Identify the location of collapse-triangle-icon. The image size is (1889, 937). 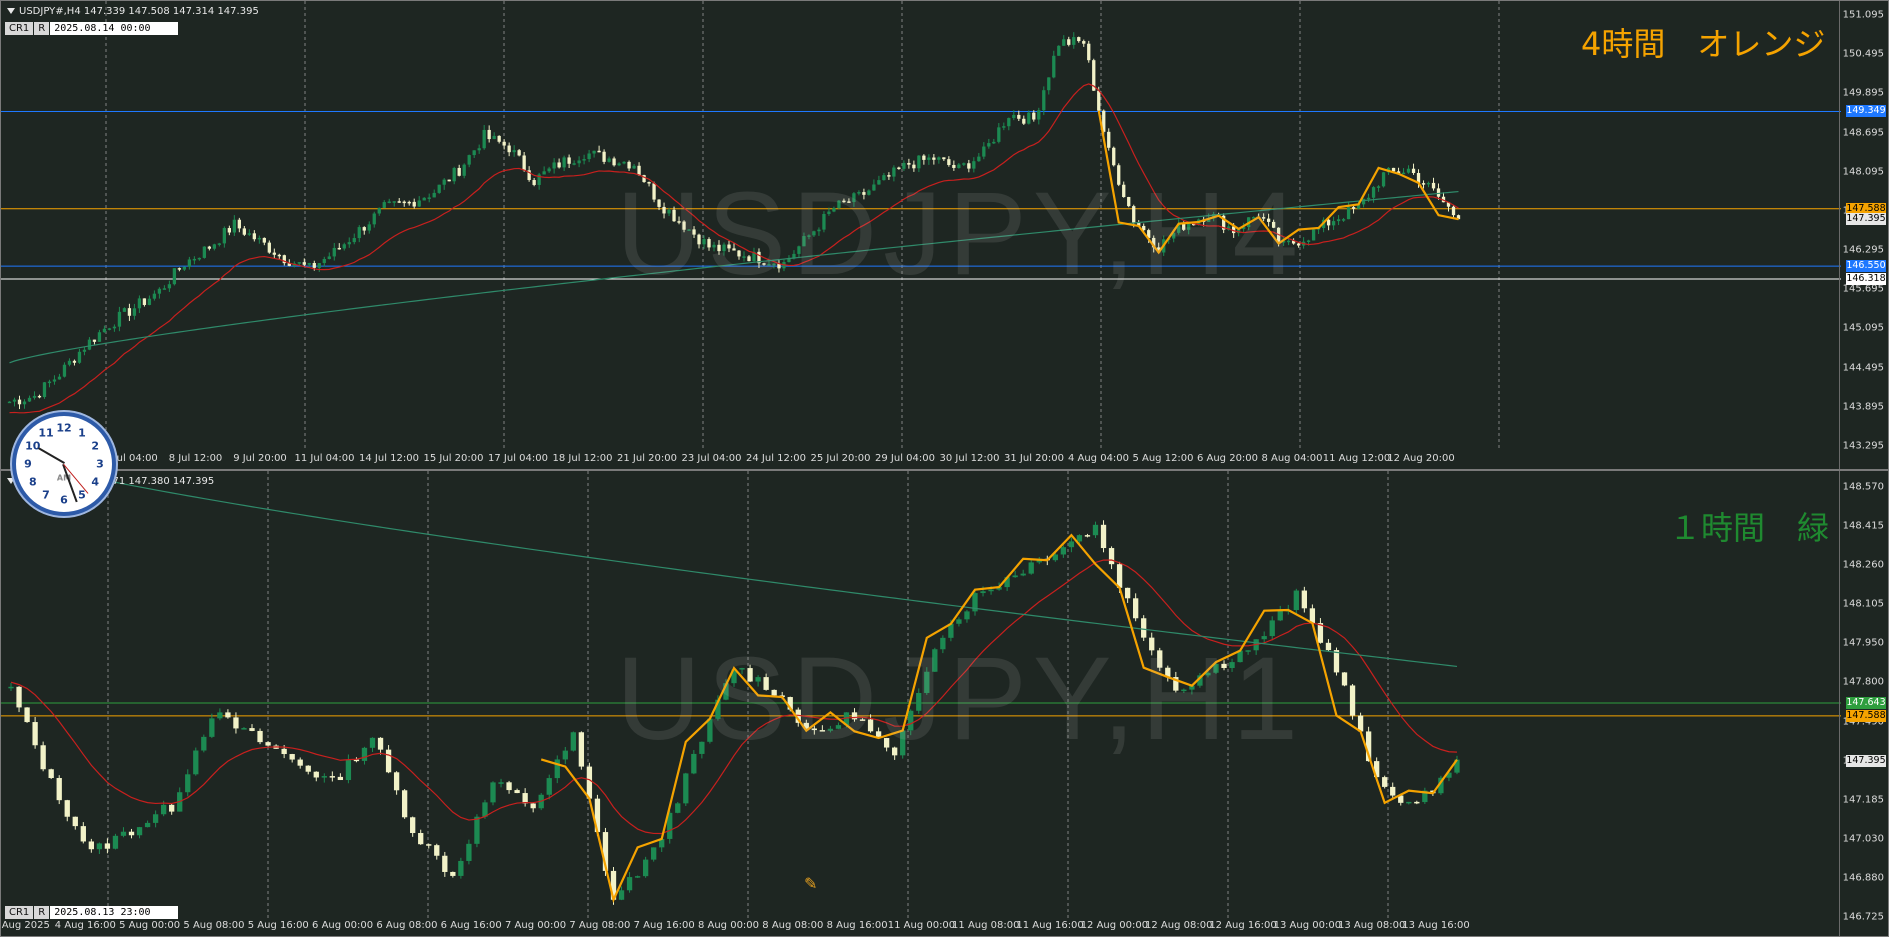
(11, 11).